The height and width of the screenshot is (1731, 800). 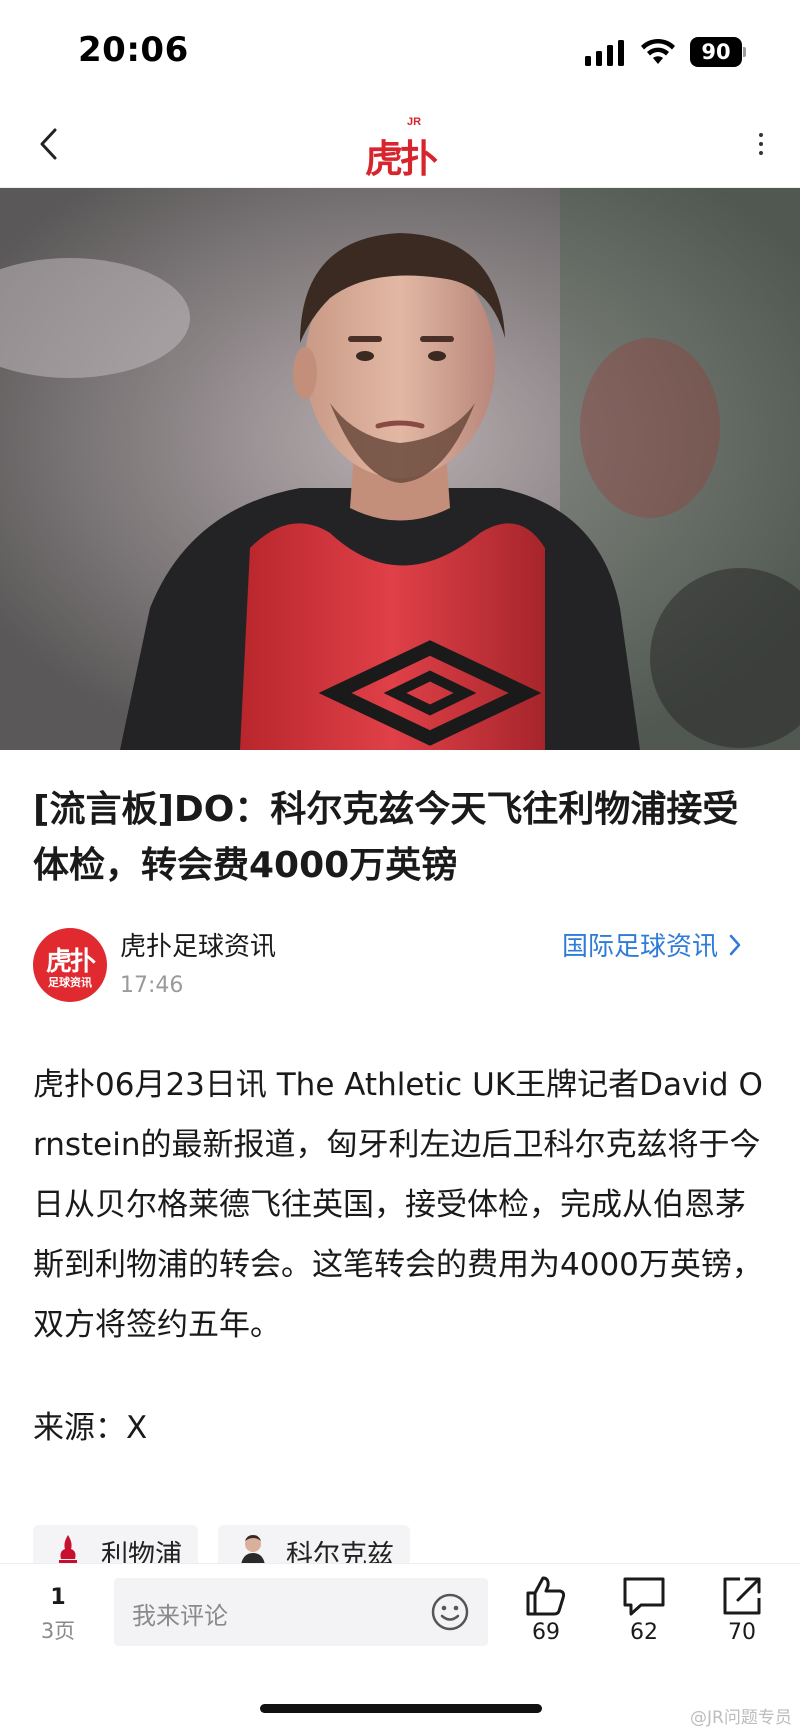 What do you see at coordinates (742, 1596) in the screenshot?
I see `share-icon` at bounding box center [742, 1596].